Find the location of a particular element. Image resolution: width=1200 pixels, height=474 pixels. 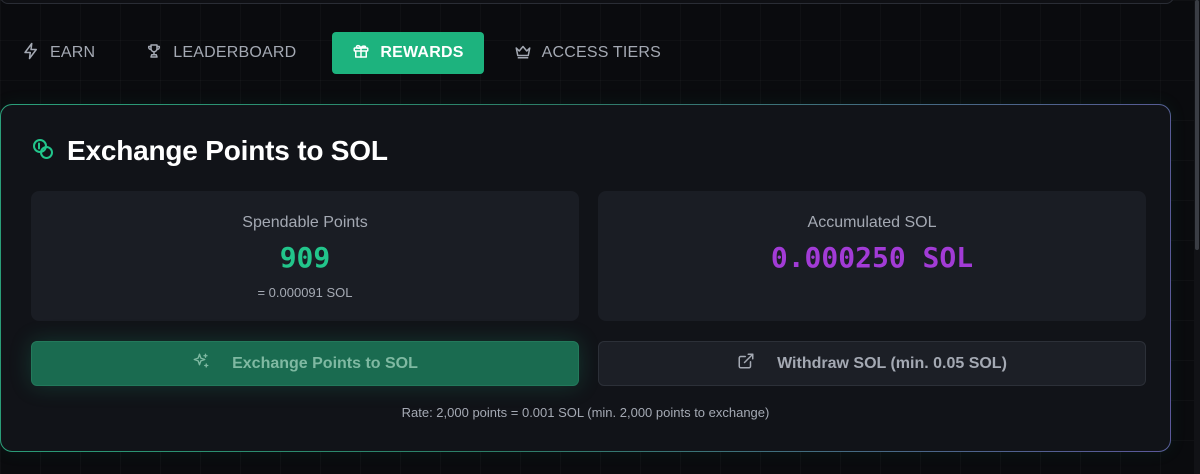

withdraw-sol-button-label: Withdraw SOL (min. 0.05 SOL) is located at coordinates (892, 363).